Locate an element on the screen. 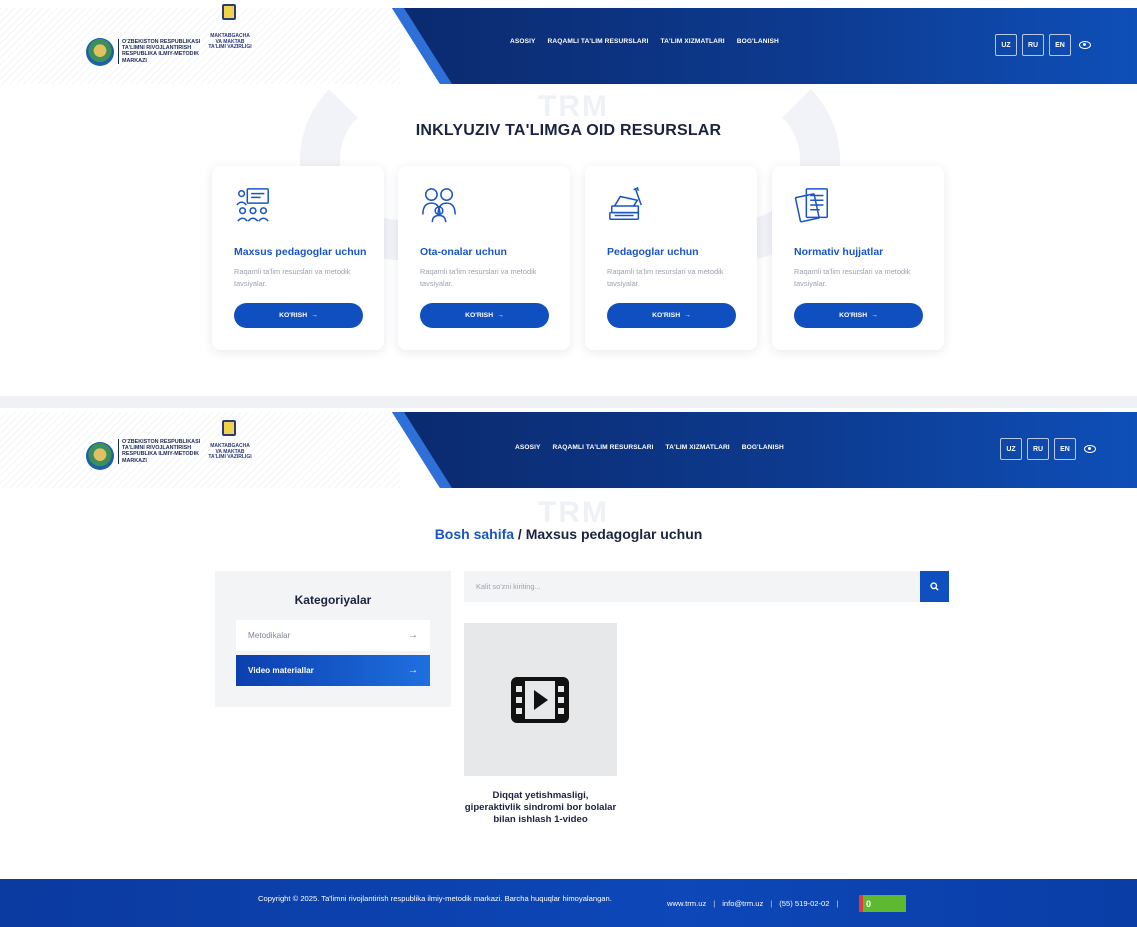 The height and width of the screenshot is (927, 1137). categories-title: Kategoriyalar is located at coordinates (333, 600).